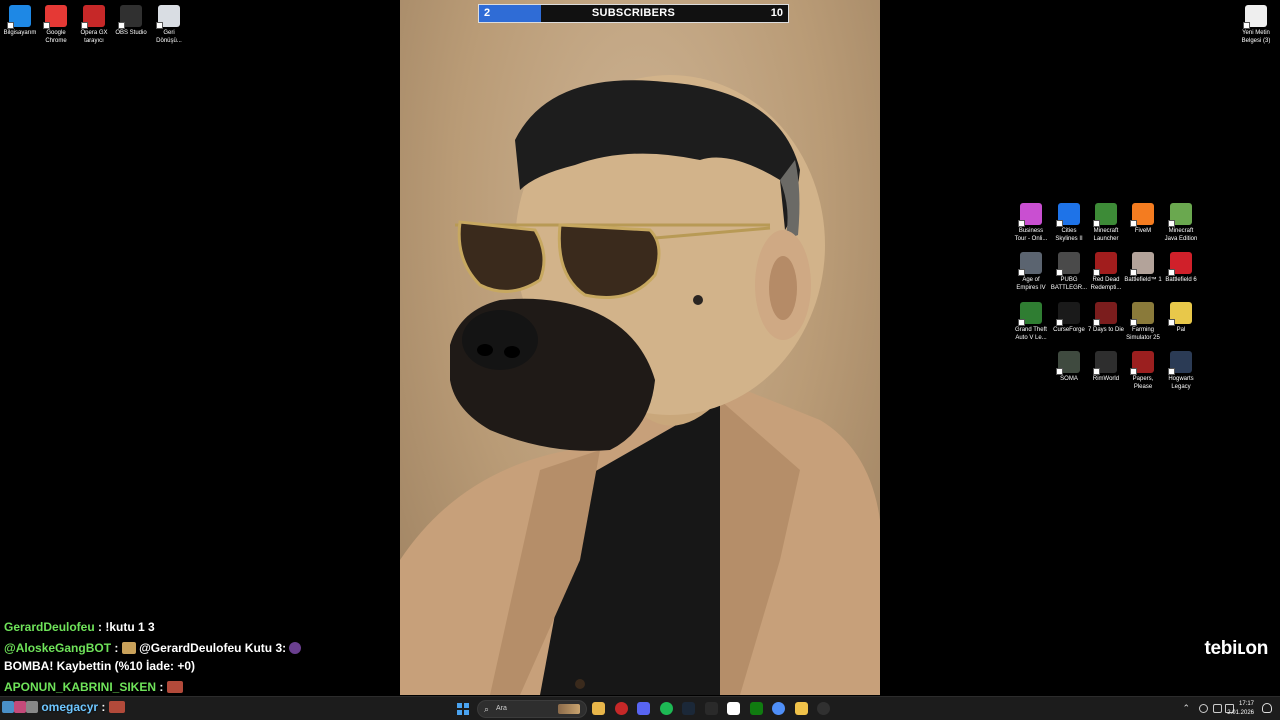 Image resolution: width=1280 pixels, height=720 pixels. What do you see at coordinates (1142, 314) in the screenshot?
I see `farming-sim-icon` at bounding box center [1142, 314].